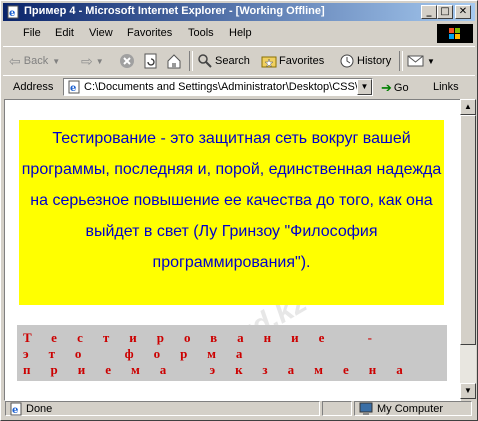 The height and width of the screenshot is (421, 478). I want to click on home-button, so click(174, 61).